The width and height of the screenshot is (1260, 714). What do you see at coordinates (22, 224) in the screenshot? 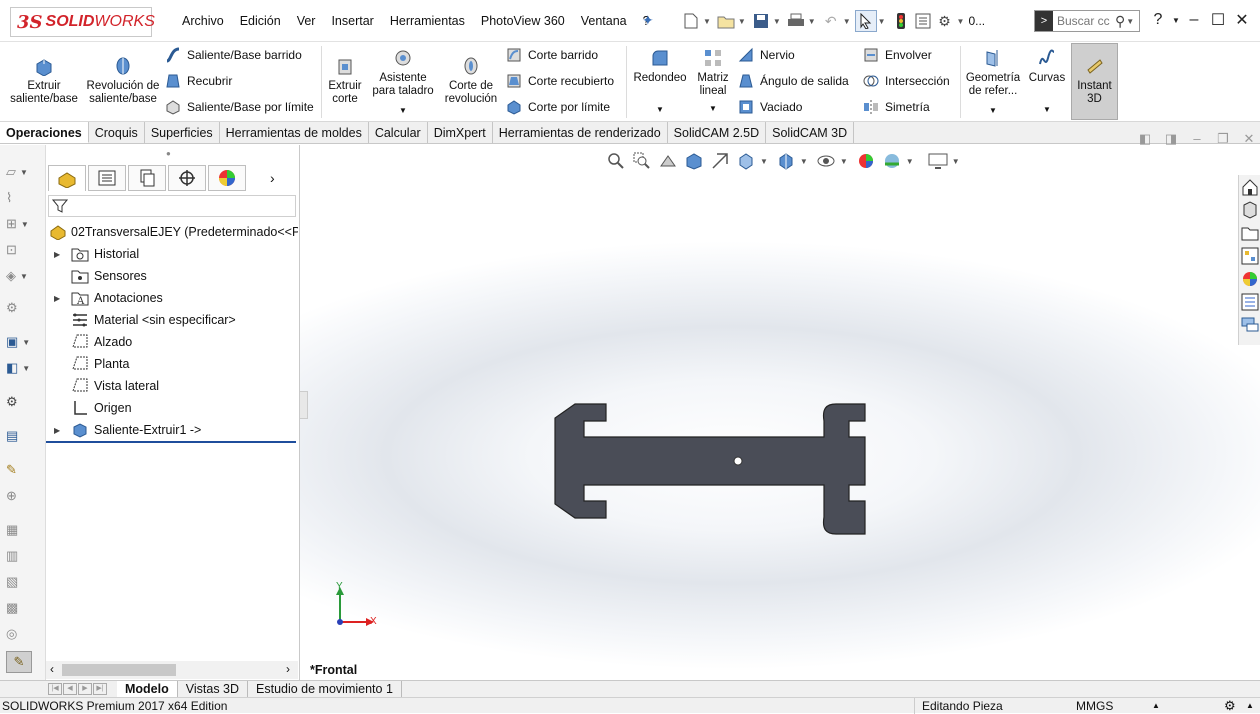
I see `smart-dimension-icon: ⊞ ▼` at bounding box center [22, 224].